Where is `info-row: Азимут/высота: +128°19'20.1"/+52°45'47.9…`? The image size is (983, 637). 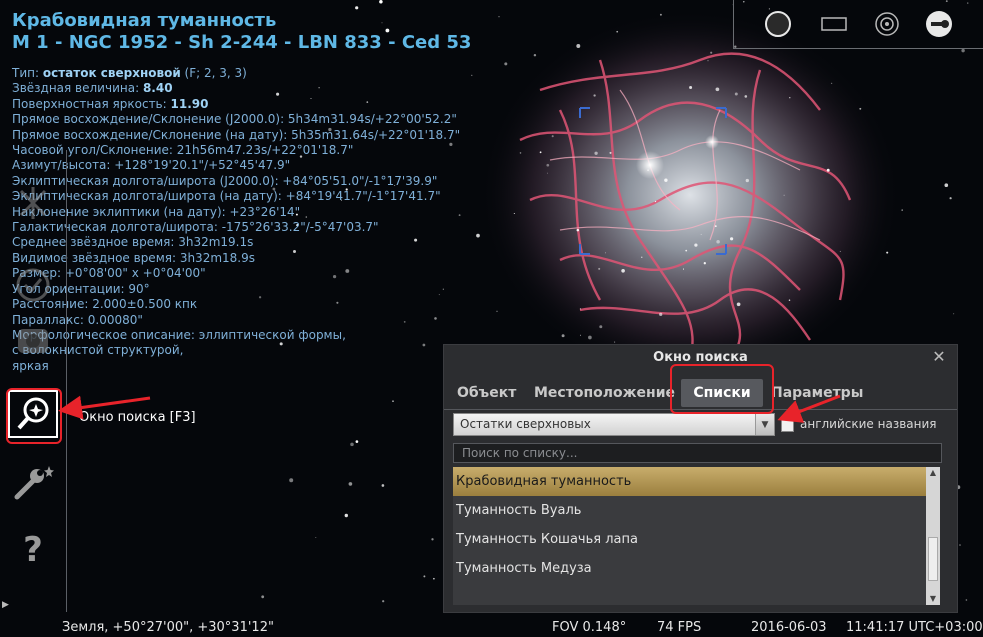
info-row: Азимут/высота: +128°19'20.1"/+52°45'47.9… is located at coordinates (292, 165).